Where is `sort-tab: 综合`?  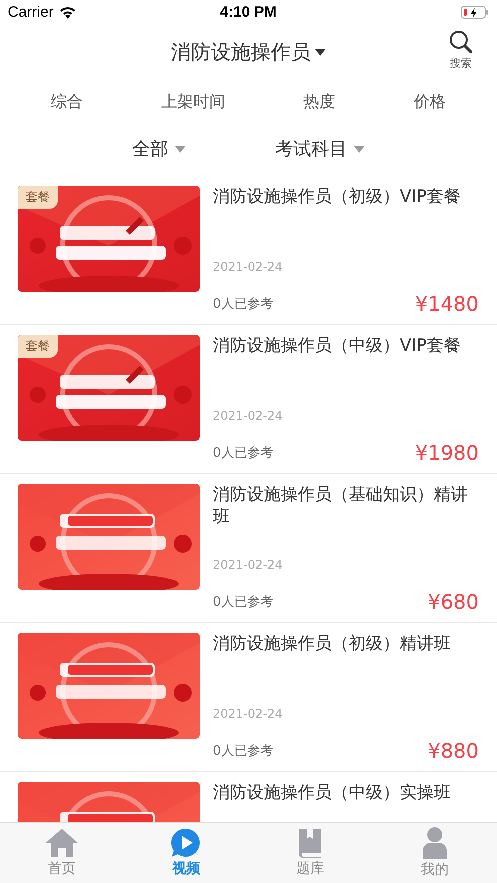
sort-tab: 综合 is located at coordinates (67, 102).